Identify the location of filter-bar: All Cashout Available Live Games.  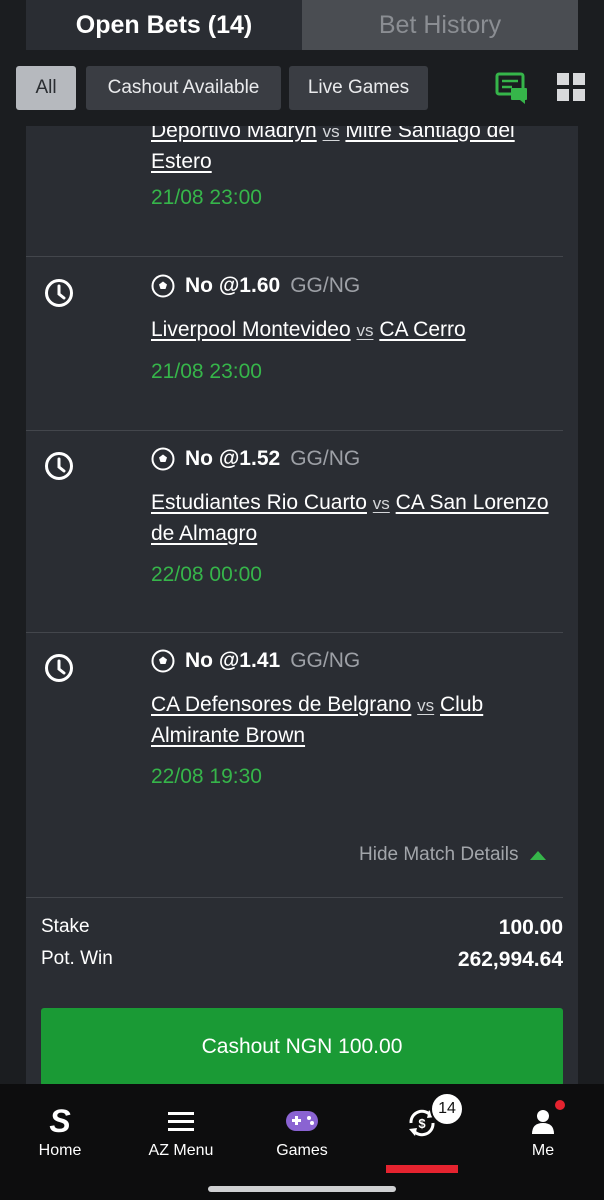
(302, 88).